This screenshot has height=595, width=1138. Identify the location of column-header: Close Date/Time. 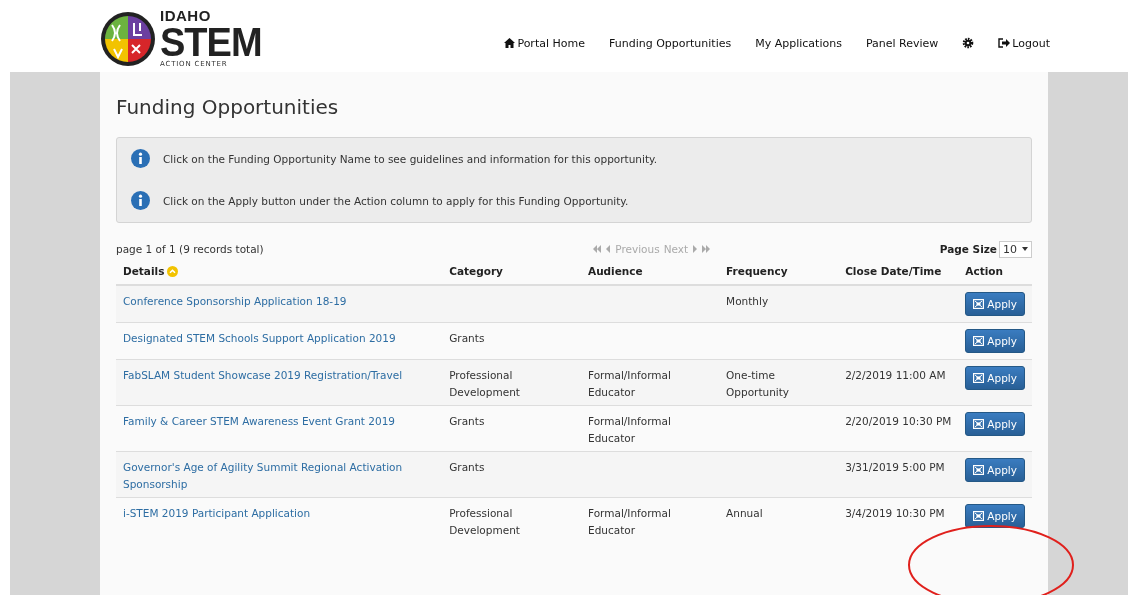
(893, 271).